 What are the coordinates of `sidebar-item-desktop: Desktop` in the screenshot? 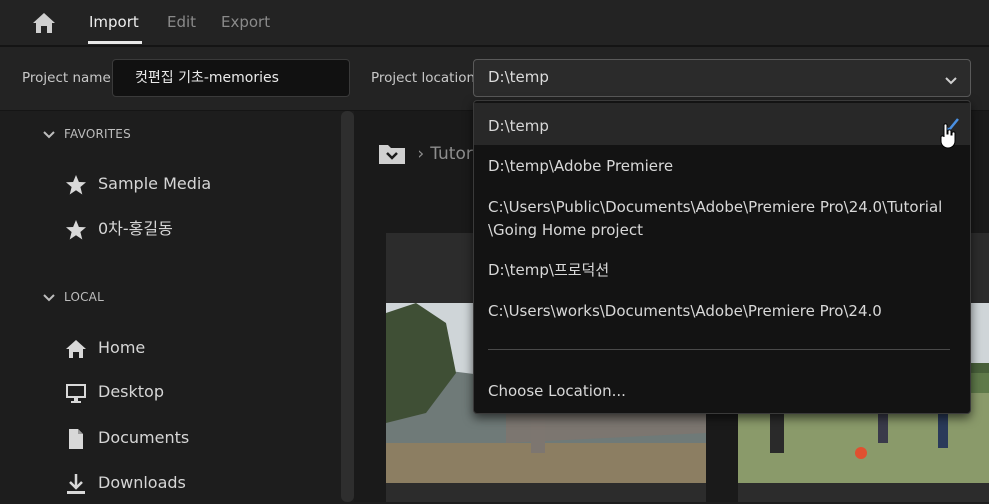 It's located at (114, 392).